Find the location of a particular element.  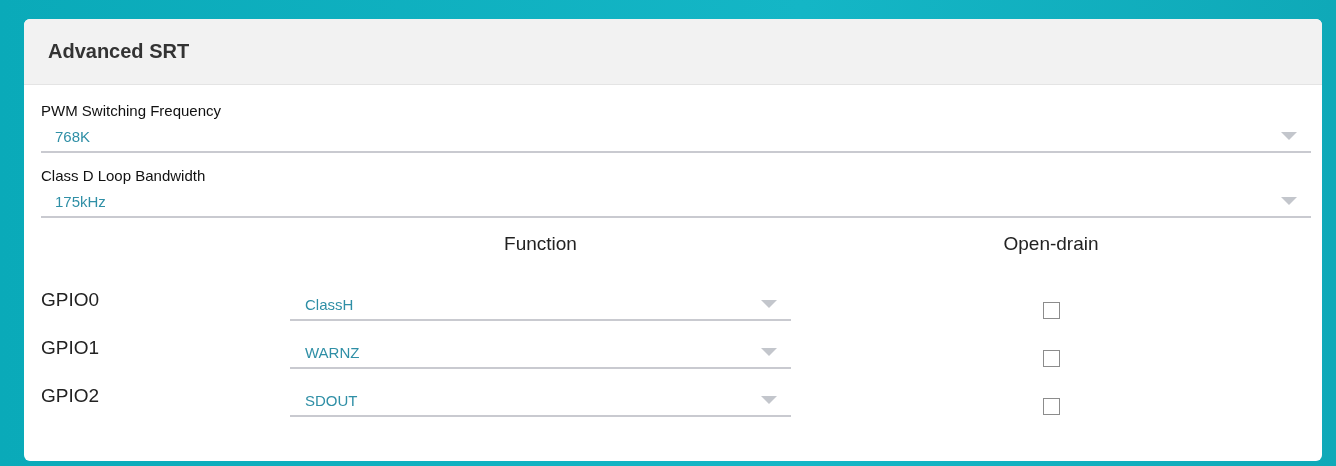

dropdown-field: 768K is located at coordinates (676, 137).